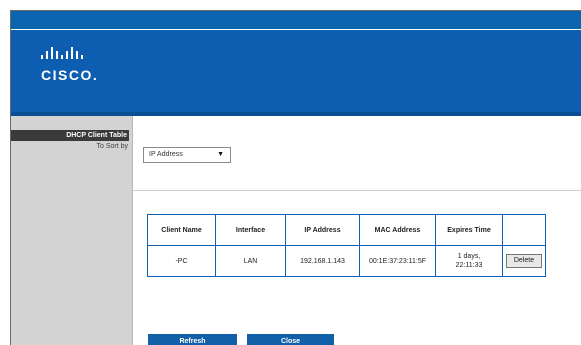 The image size is (581, 345). I want to click on close-button: Close, so click(290, 339).